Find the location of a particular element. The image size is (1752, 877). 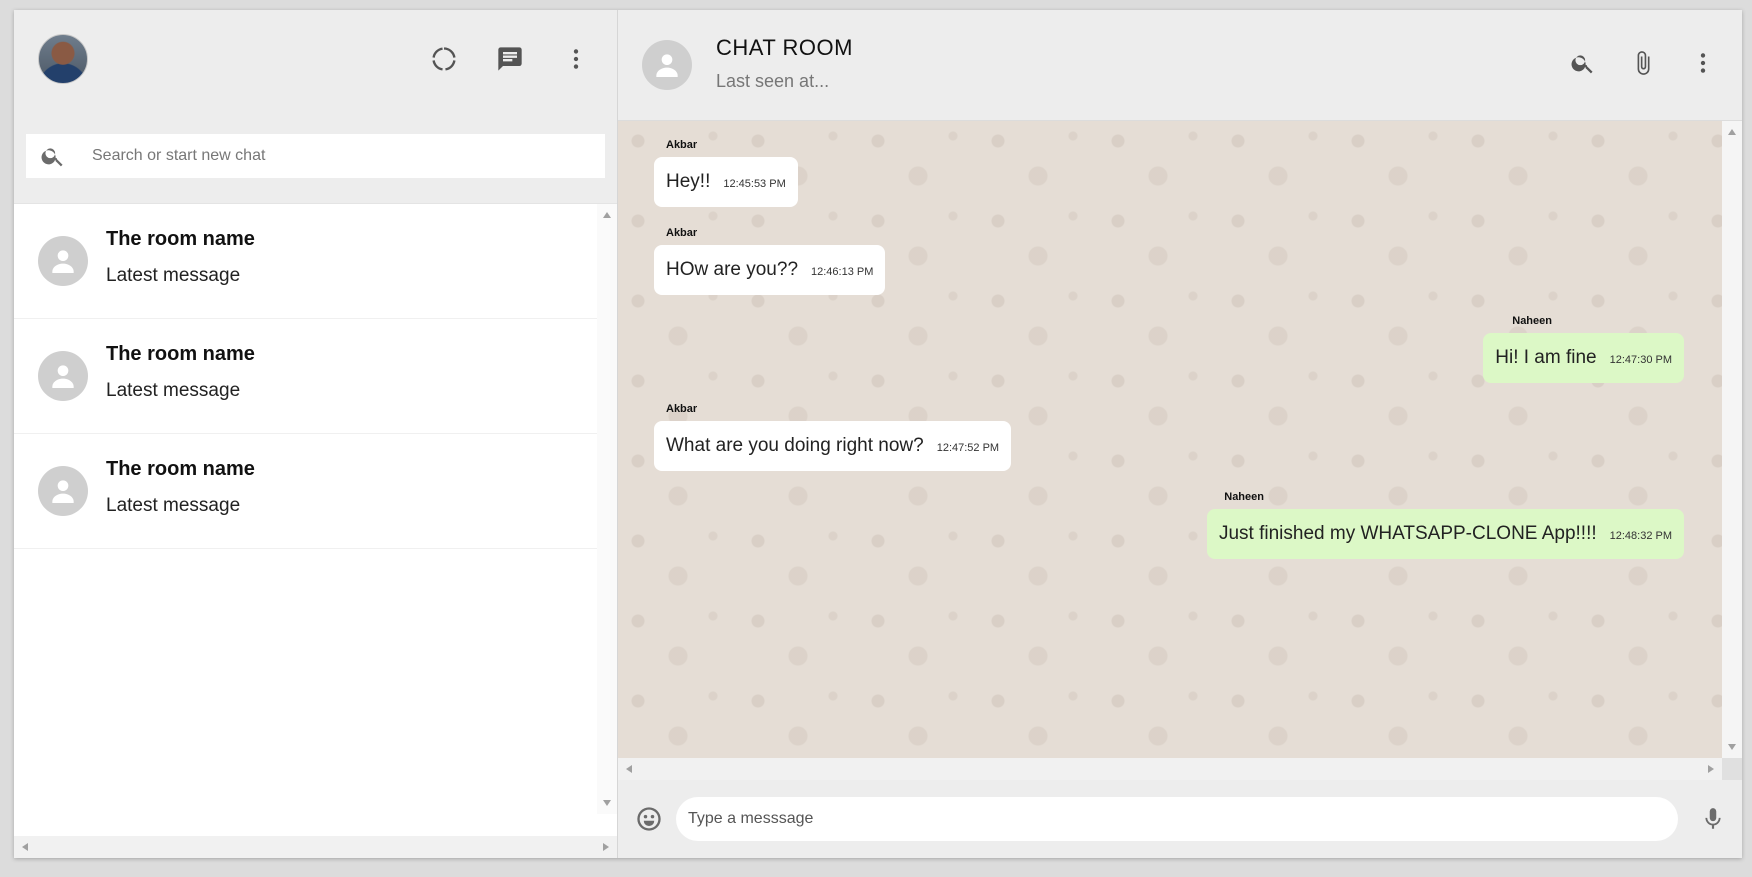

scrollbar-corner is located at coordinates (1732, 769).